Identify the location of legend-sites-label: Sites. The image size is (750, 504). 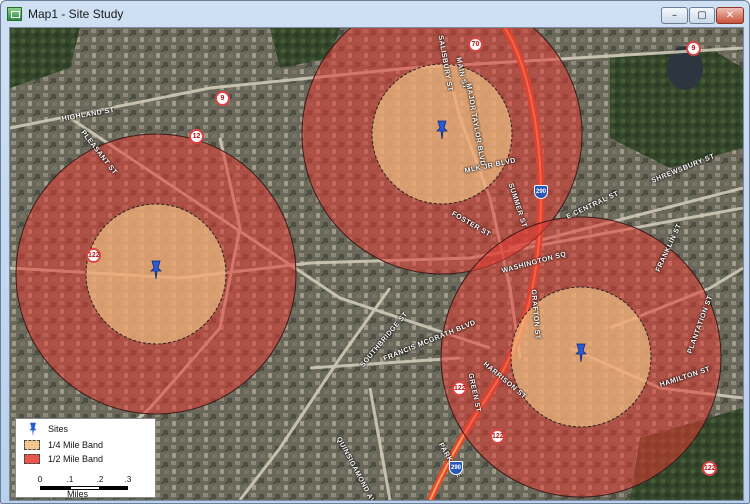
(58, 429).